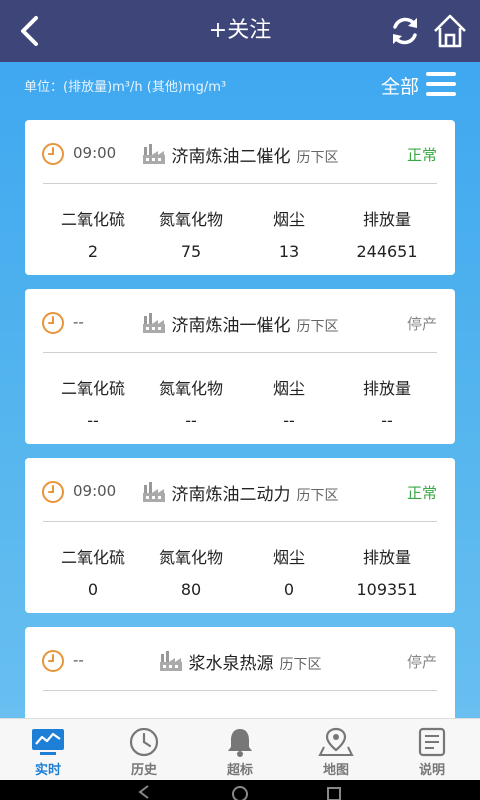 Image resolution: width=480 pixels, height=800 pixels. What do you see at coordinates (143, 770) in the screenshot?
I see `tab-label: 历史` at bounding box center [143, 770].